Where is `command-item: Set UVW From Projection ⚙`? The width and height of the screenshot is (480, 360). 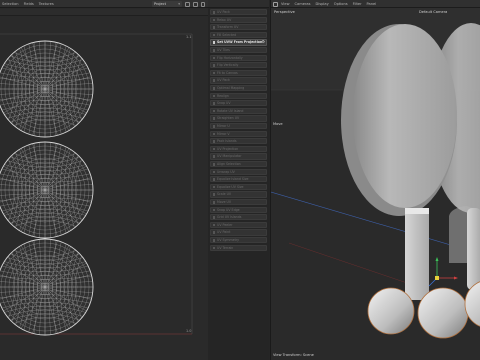 command-item: Set UVW From Projection ⚙ is located at coordinates (238, 42).